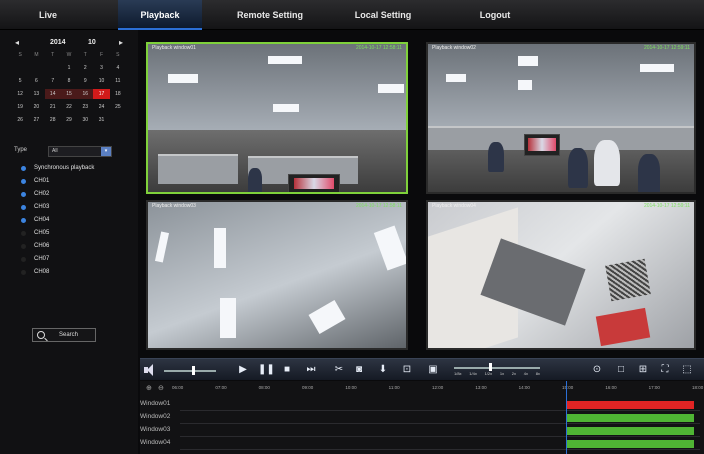 The width and height of the screenshot is (704, 454). Describe the element at coordinates (75, 181) in the screenshot. I see `channel-checkbox: CH01` at that location.